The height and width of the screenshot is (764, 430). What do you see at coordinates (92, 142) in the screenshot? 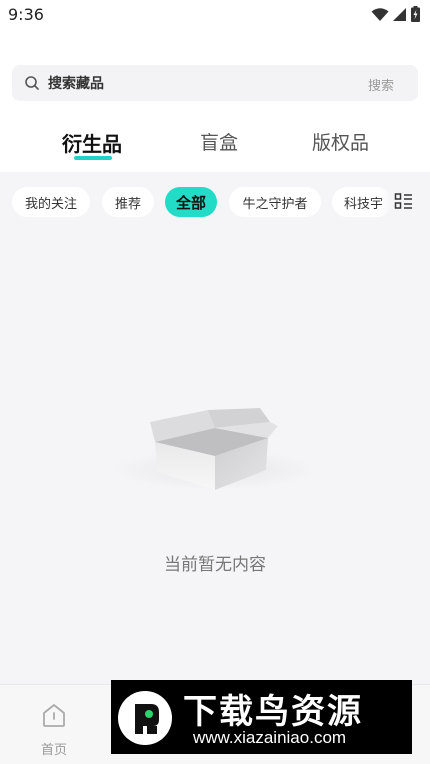
I see `tab-derivatives: 衍生品` at bounding box center [92, 142].